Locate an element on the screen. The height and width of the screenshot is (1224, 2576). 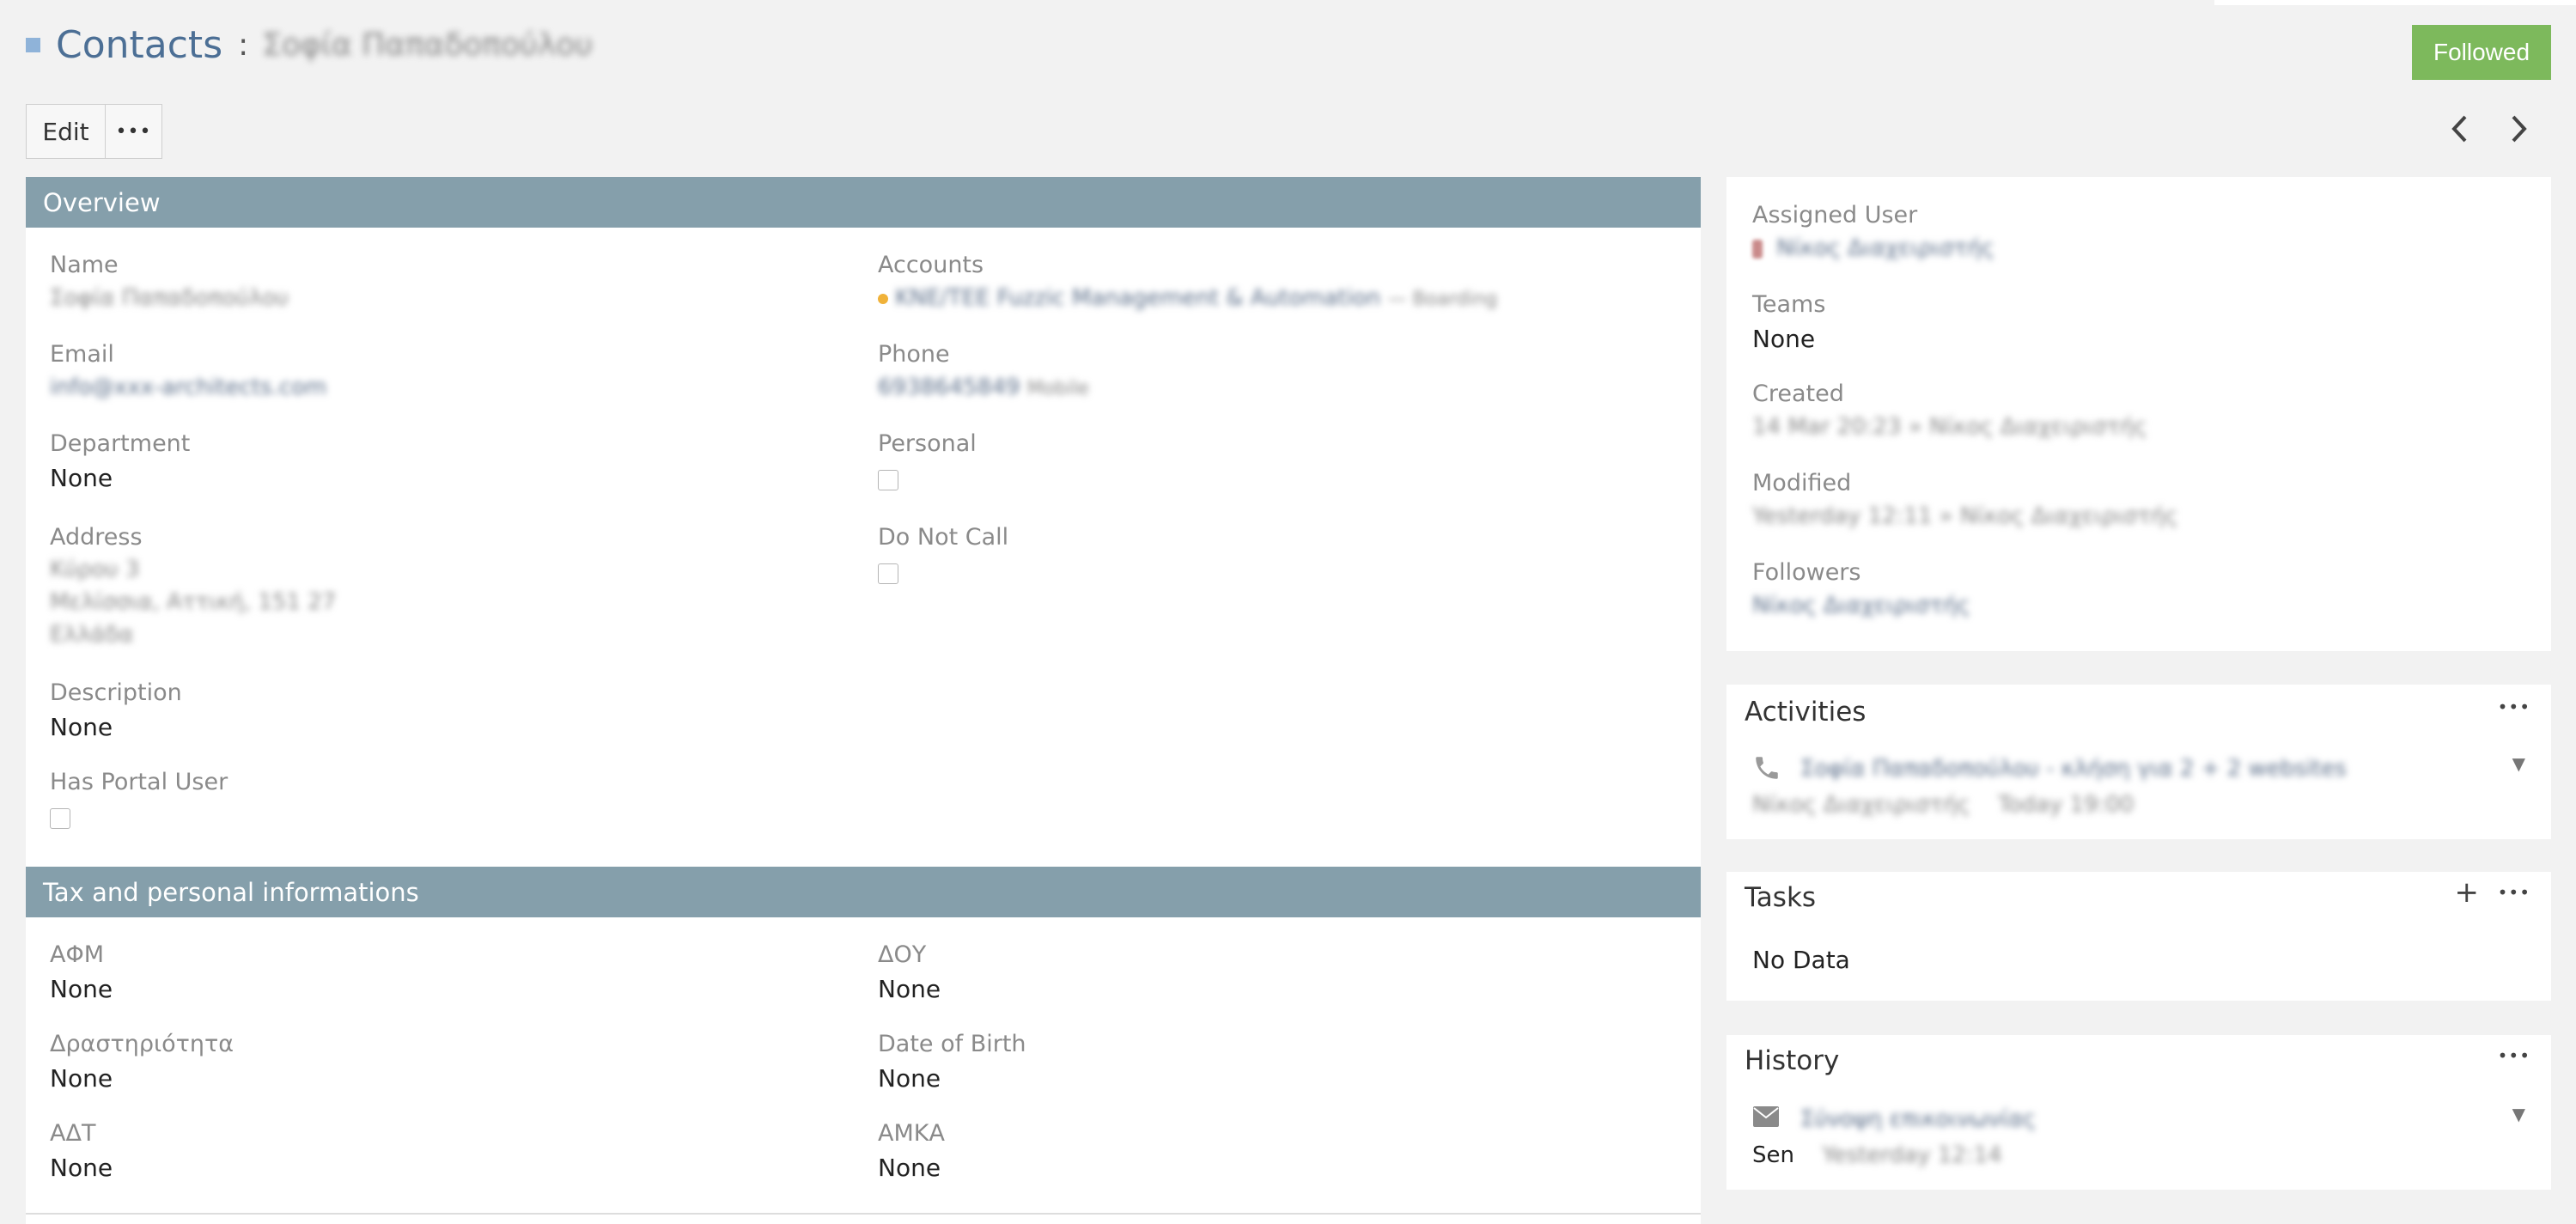
history-expand-caret: ▼ is located at coordinates (2518, 1114).